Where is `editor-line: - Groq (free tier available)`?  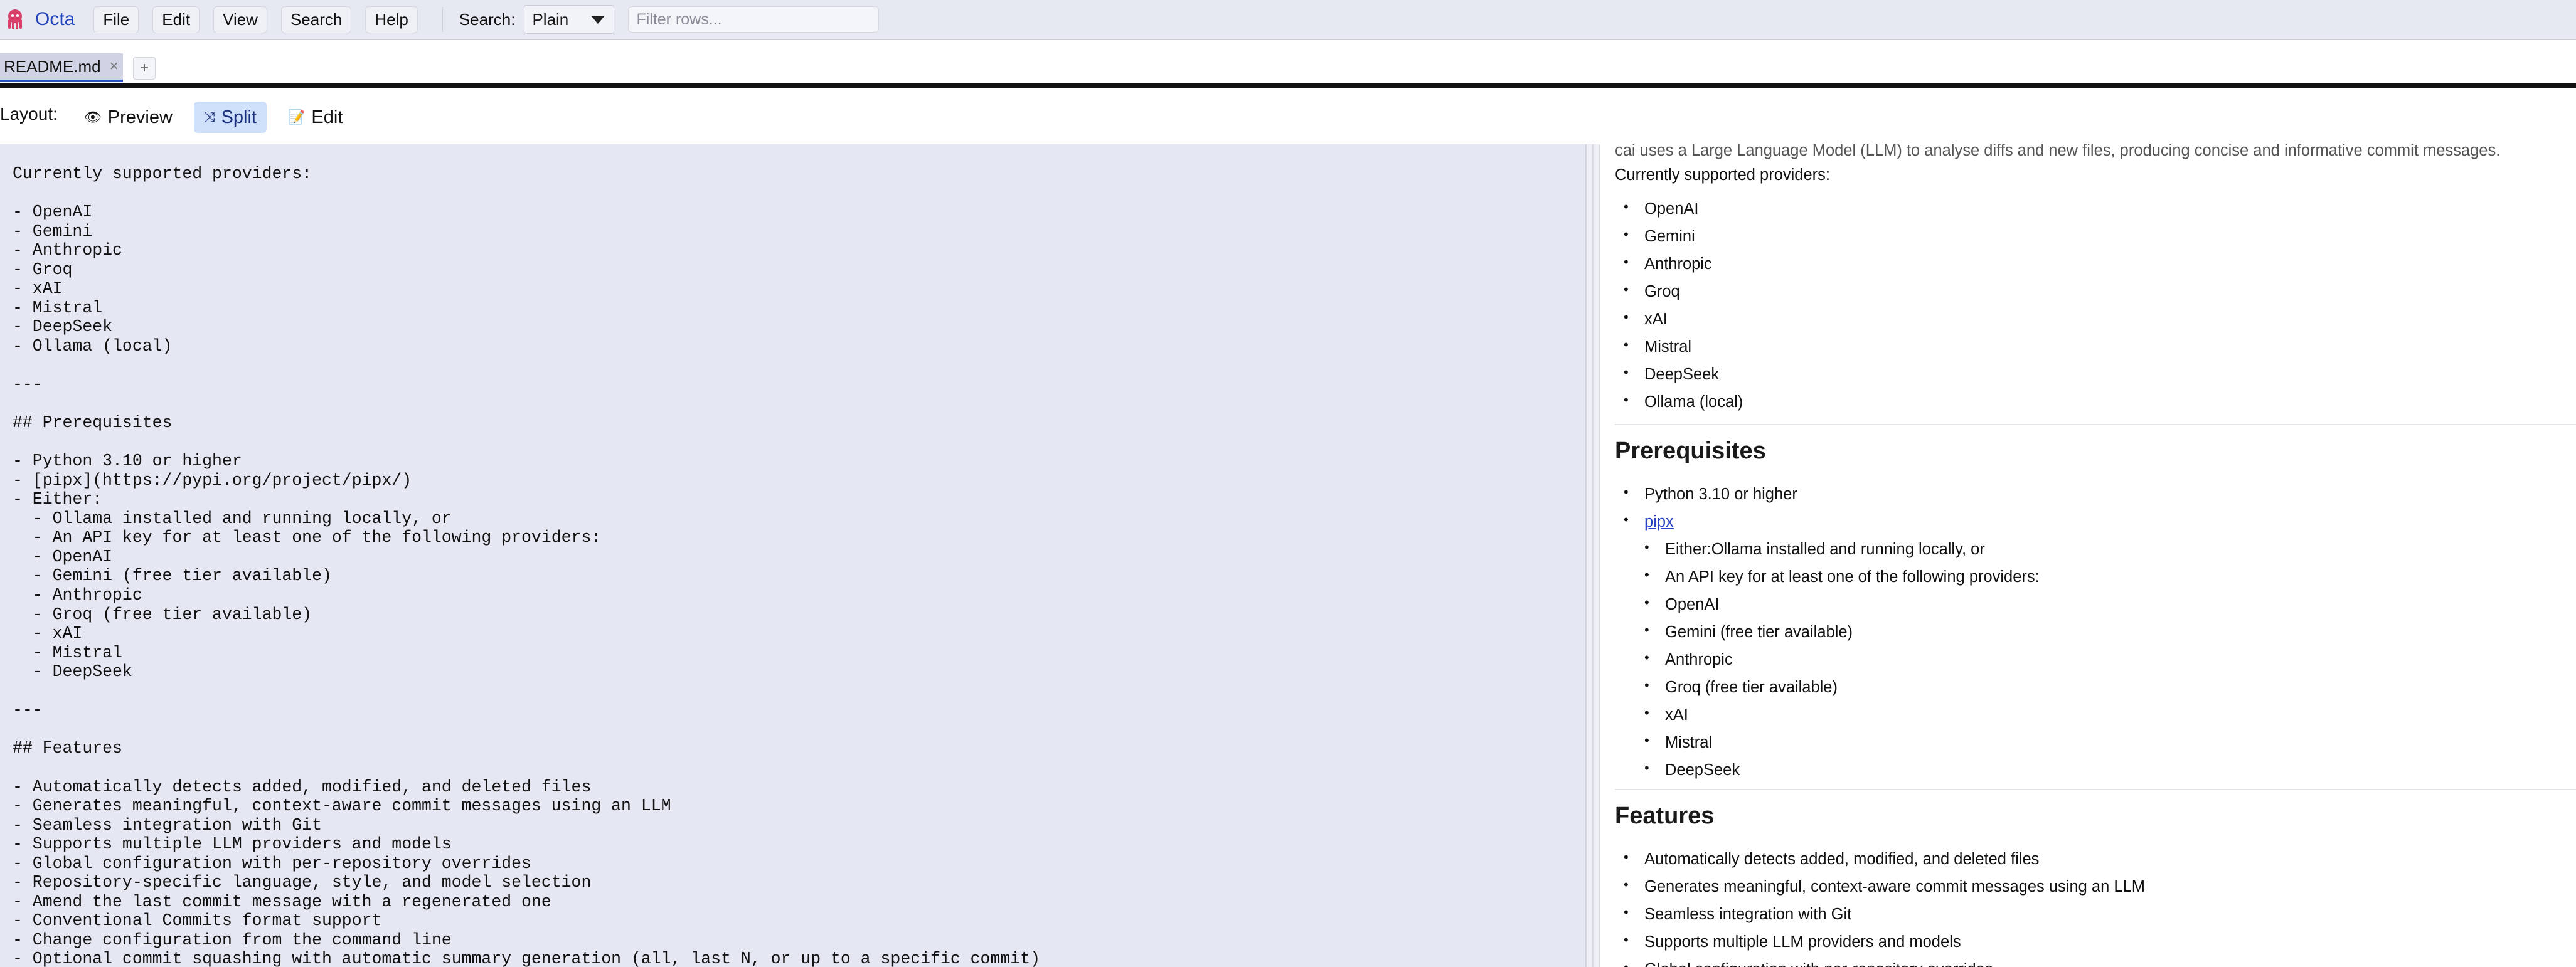 editor-line: - Groq (free tier available) is located at coordinates (799, 615).